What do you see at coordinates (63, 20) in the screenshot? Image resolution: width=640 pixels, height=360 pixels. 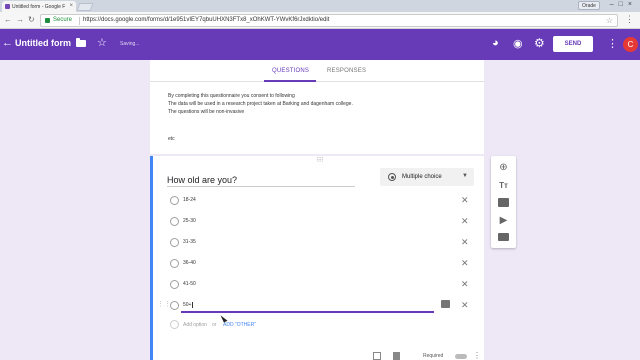 I see `secure-label: Secure` at bounding box center [63, 20].